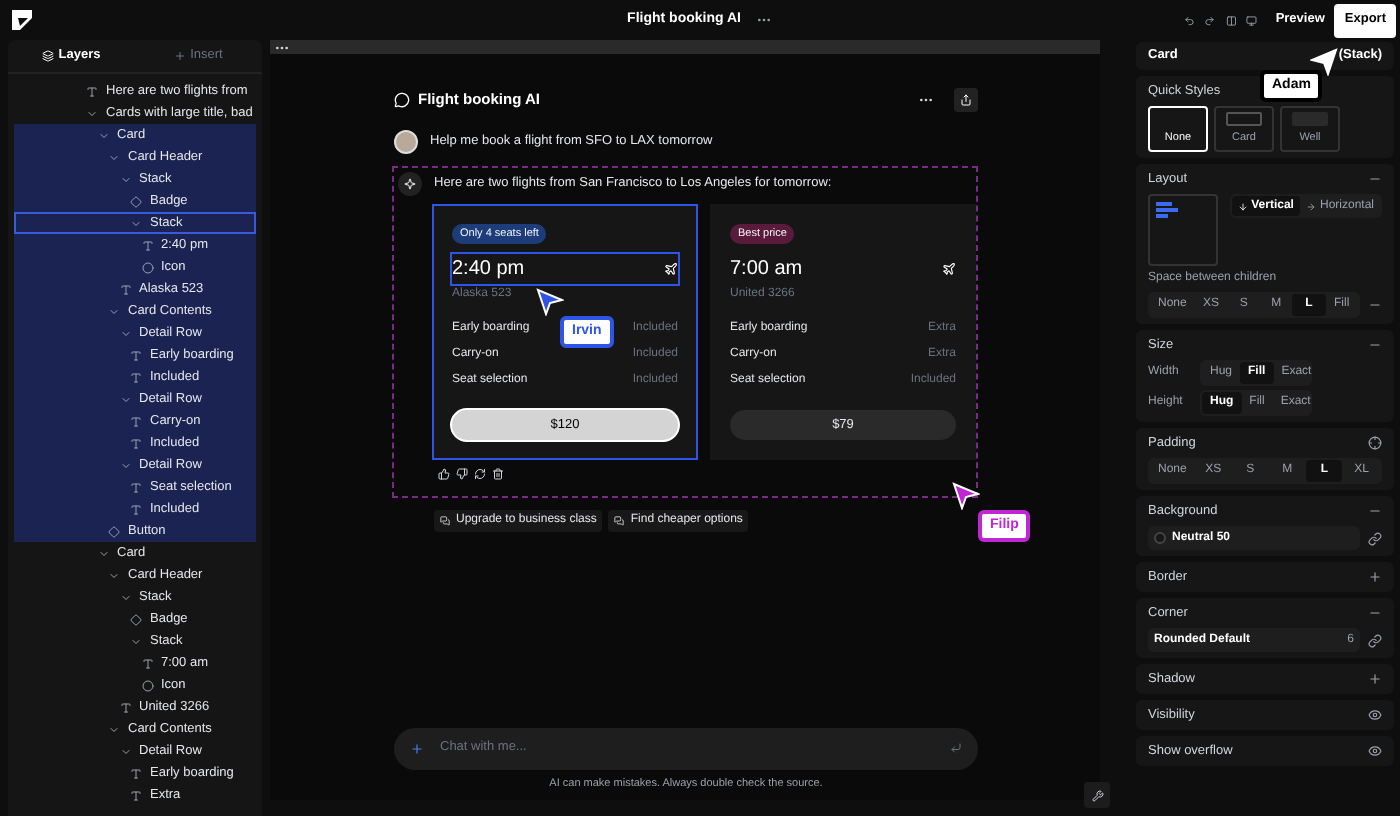 The image size is (1400, 816). I want to click on thumbs-down-icon, so click(462, 474).